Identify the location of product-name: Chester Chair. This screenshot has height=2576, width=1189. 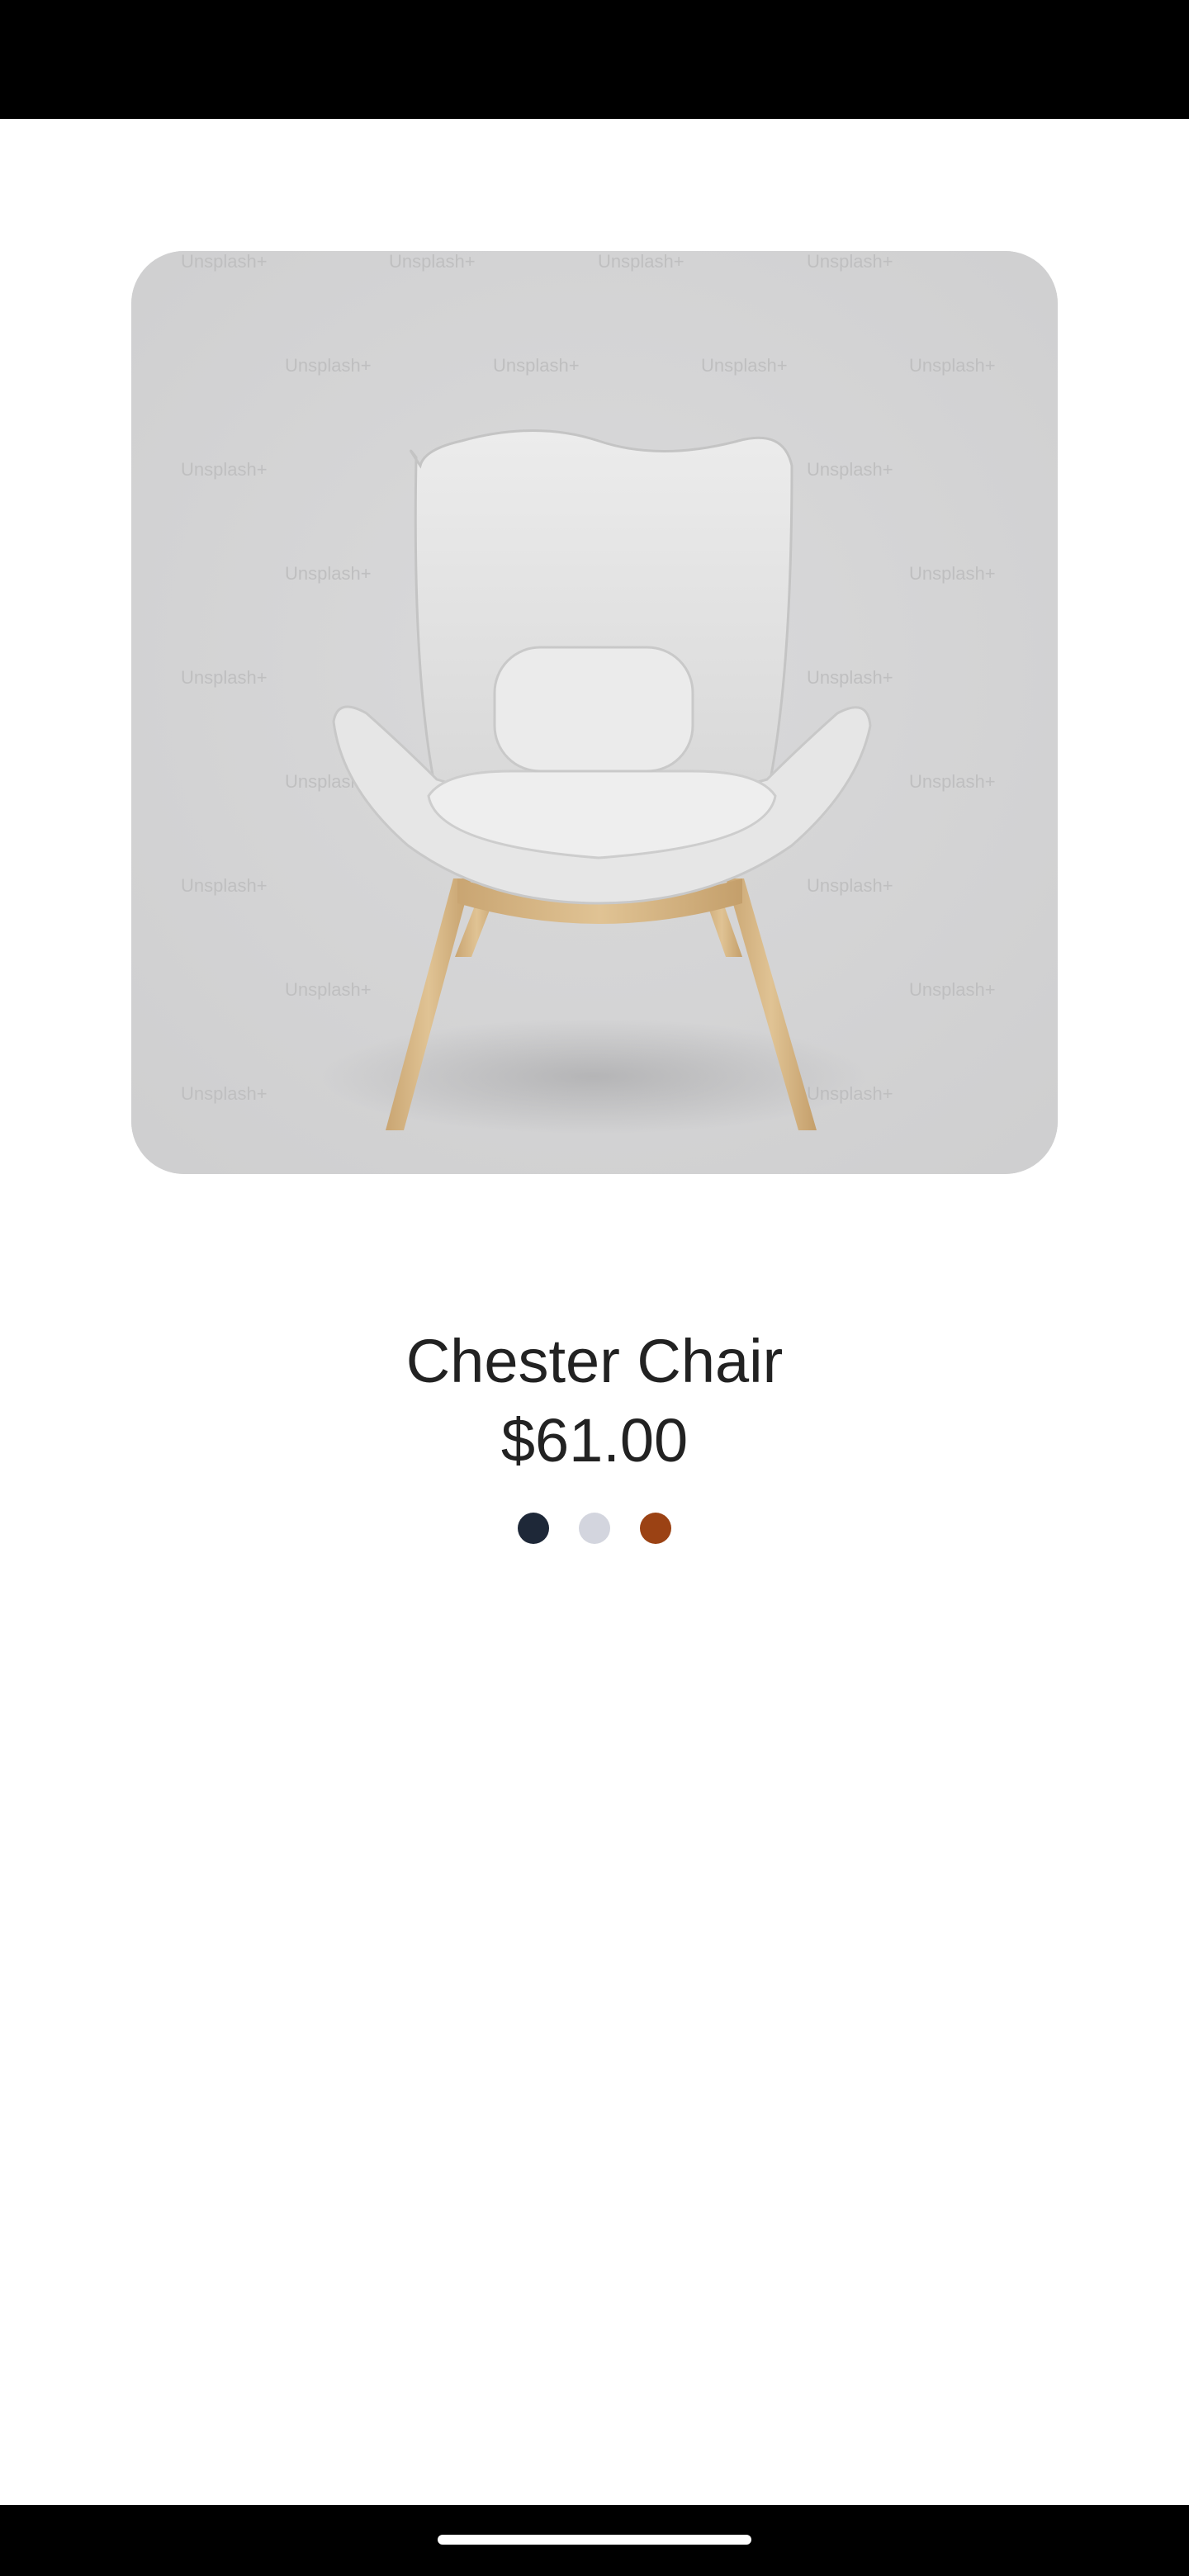
(594, 1361).